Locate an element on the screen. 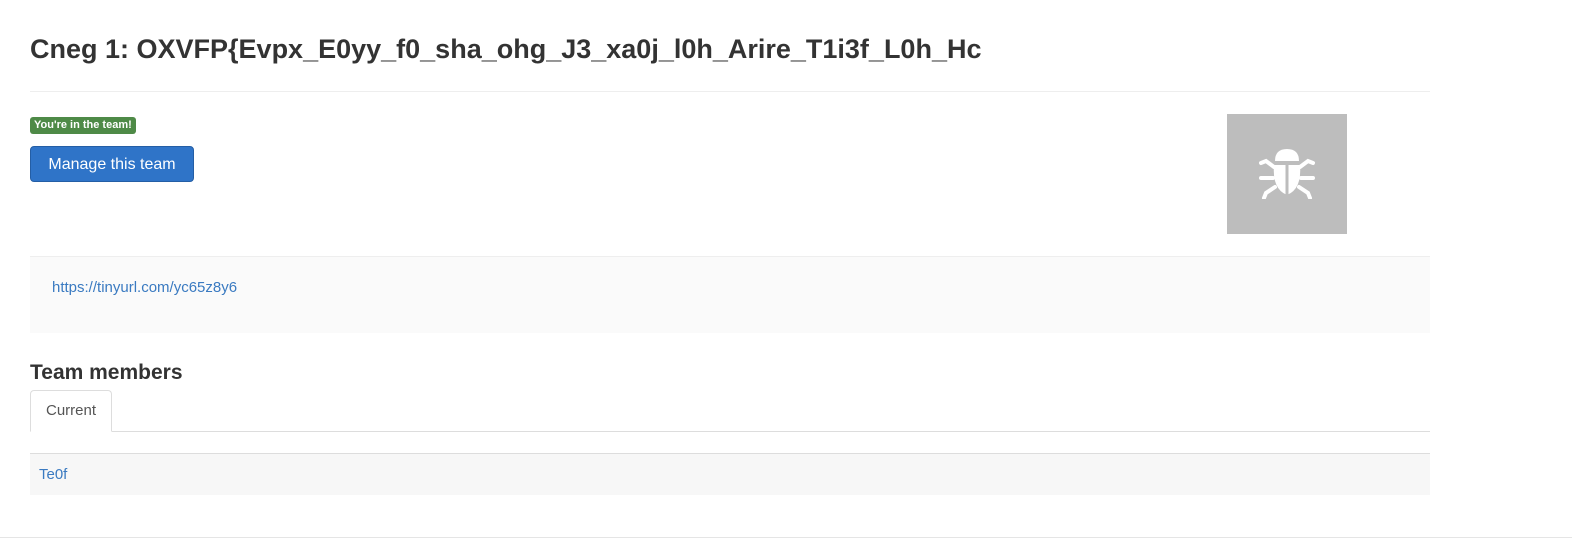  bug-icon is located at coordinates (1287, 174).